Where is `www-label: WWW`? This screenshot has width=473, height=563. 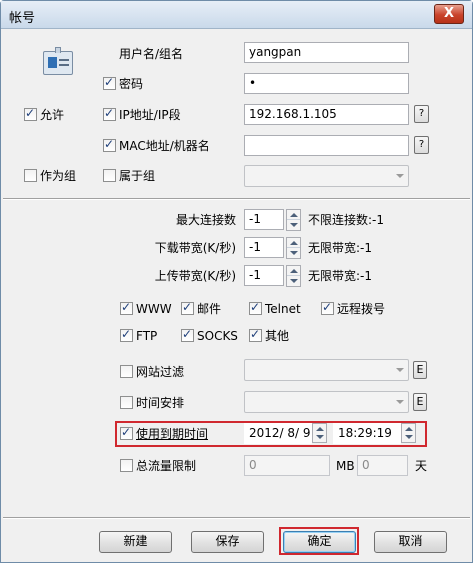
www-label: WWW is located at coordinates (154, 309).